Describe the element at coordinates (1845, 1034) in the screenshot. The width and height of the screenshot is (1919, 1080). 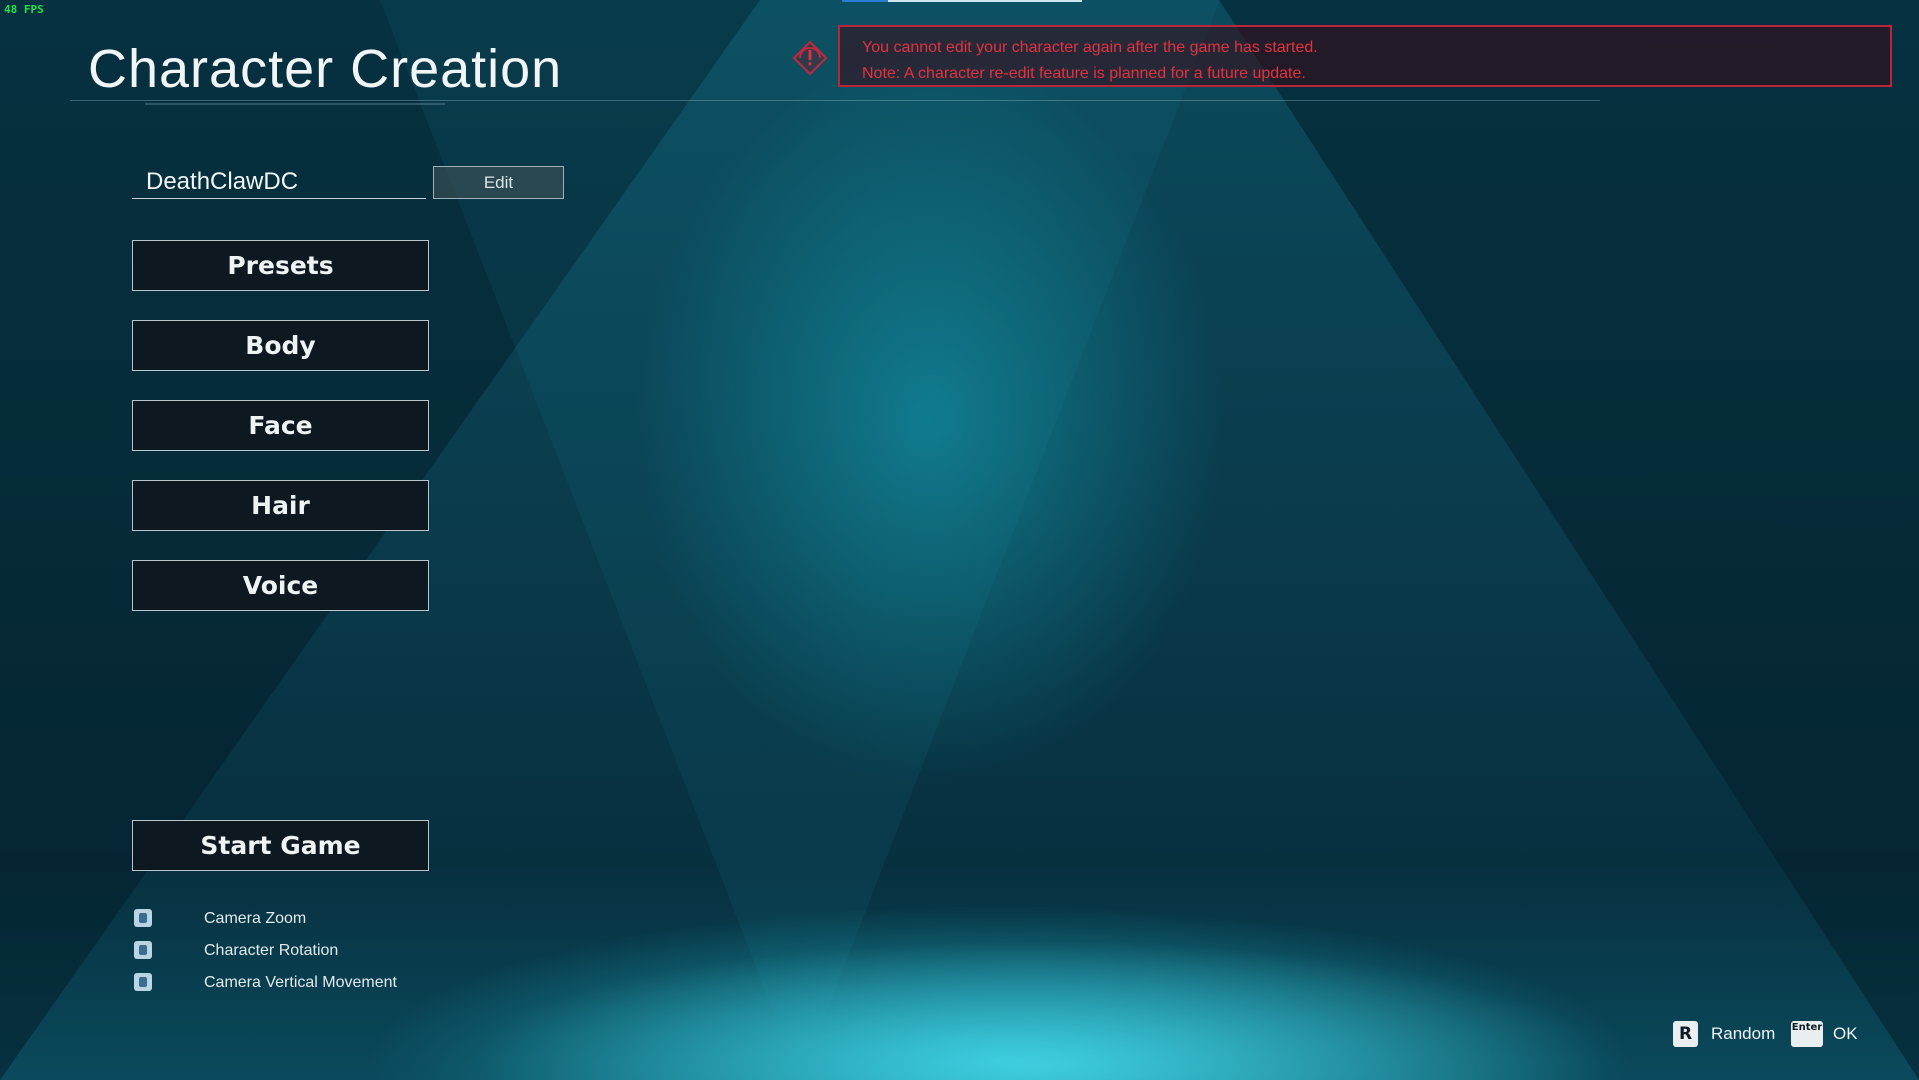
I see `ok-hint: OK` at that location.